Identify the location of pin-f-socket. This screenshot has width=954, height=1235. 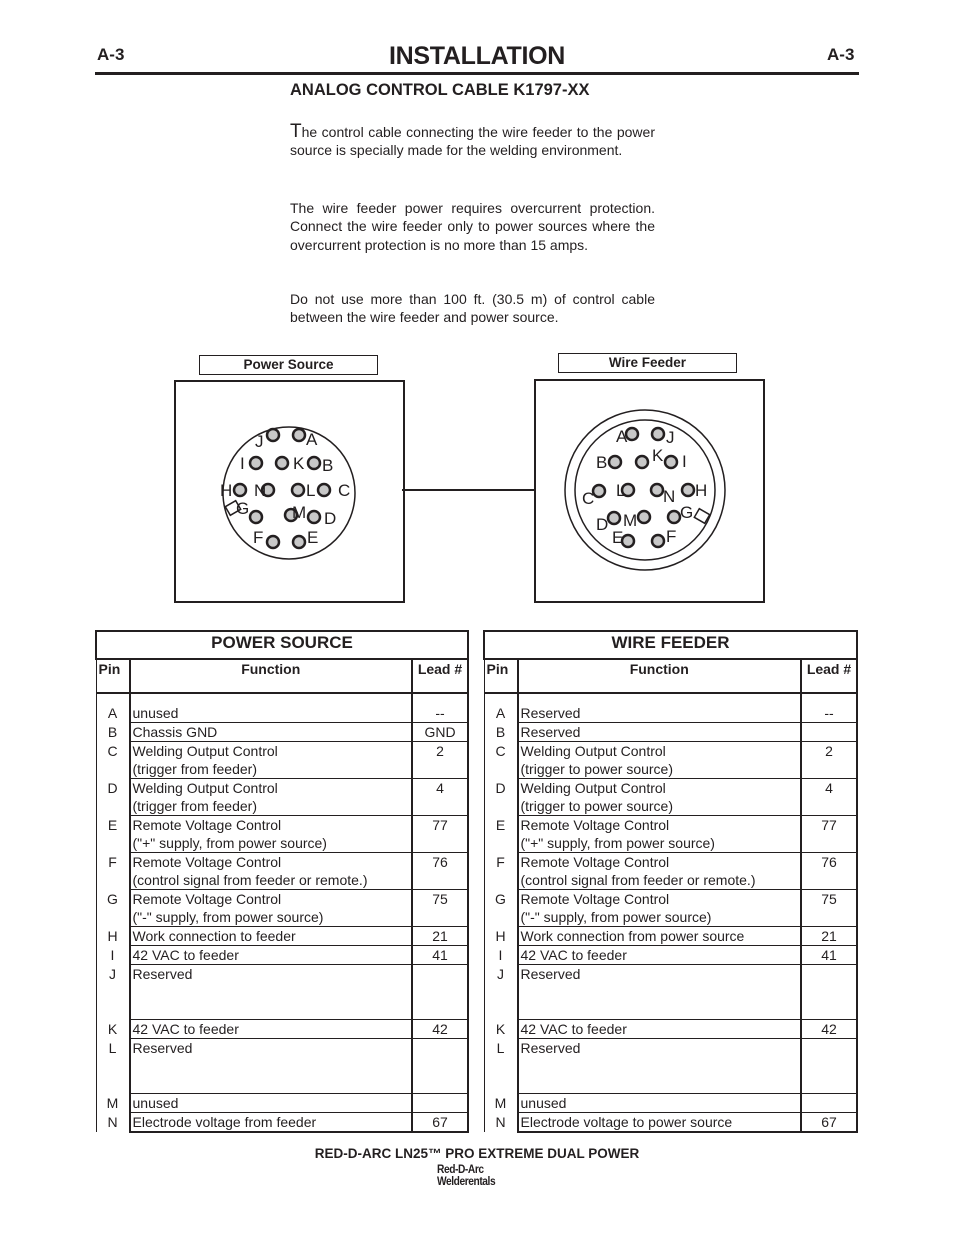
(658, 541).